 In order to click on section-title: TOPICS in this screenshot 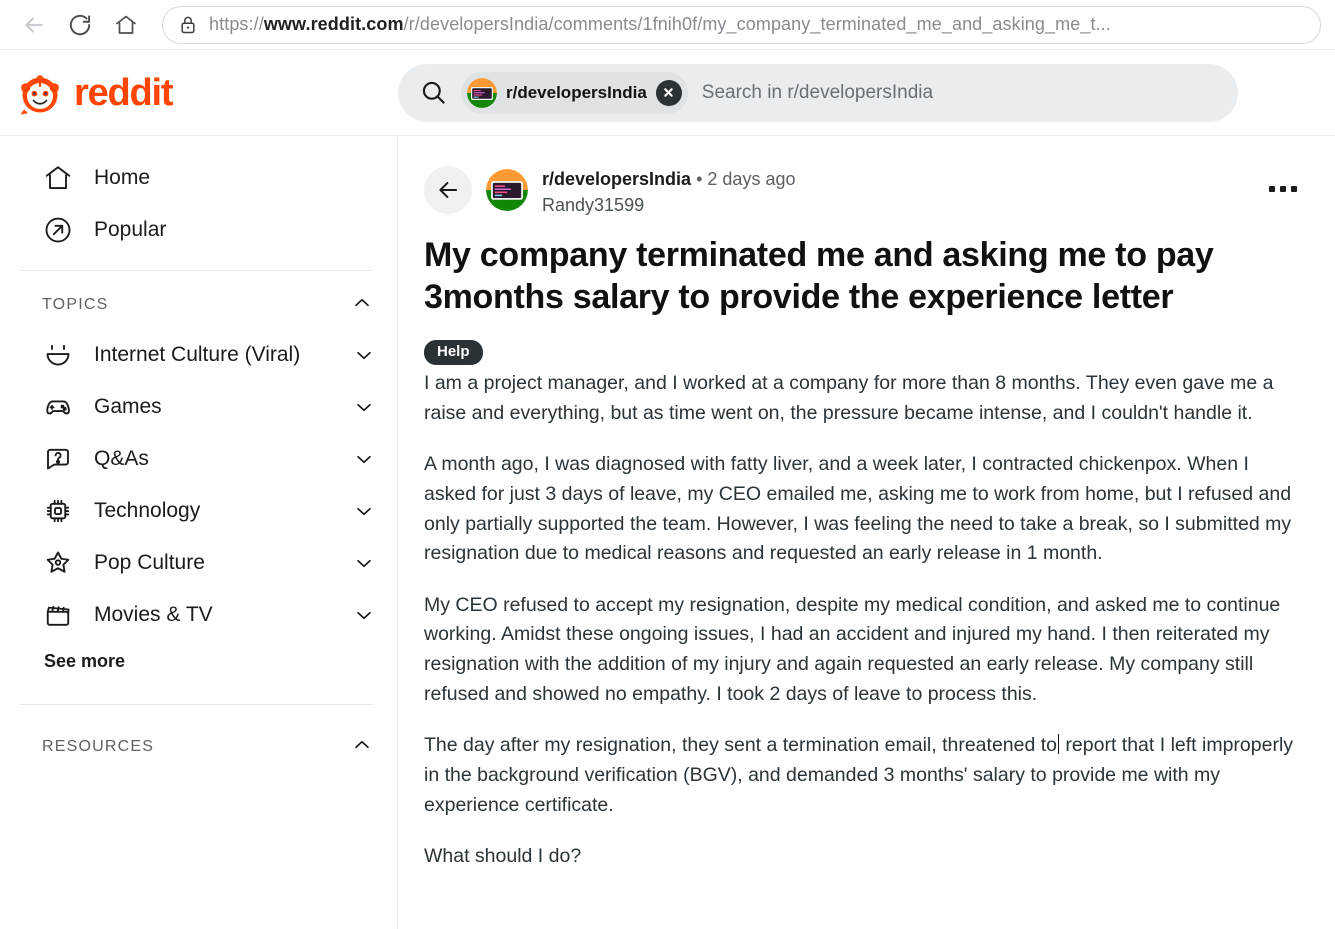, I will do `click(75, 304)`.